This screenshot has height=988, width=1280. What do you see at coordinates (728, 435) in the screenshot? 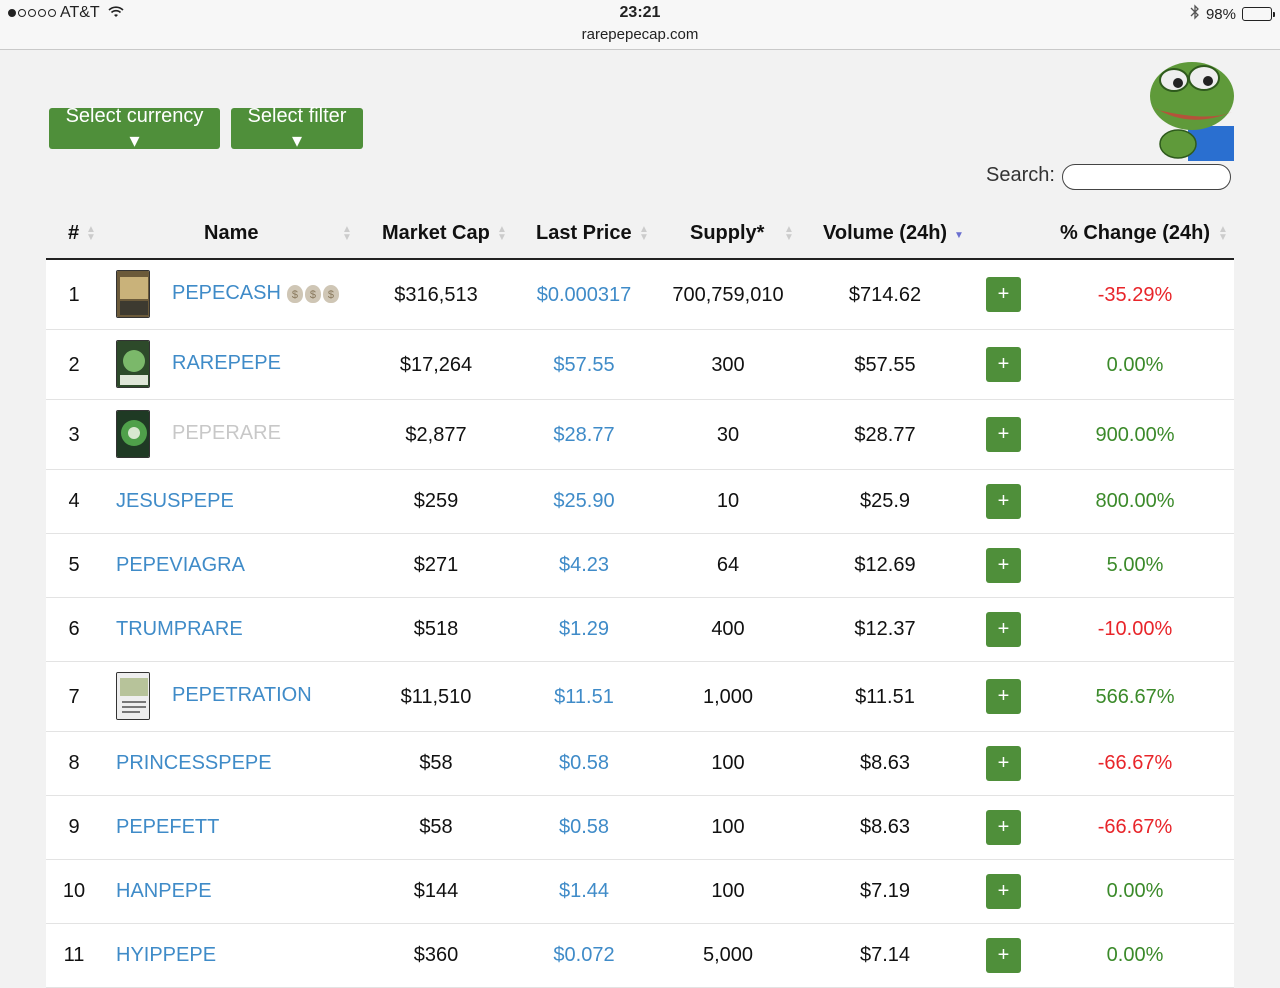
I see `supply: 30` at bounding box center [728, 435].